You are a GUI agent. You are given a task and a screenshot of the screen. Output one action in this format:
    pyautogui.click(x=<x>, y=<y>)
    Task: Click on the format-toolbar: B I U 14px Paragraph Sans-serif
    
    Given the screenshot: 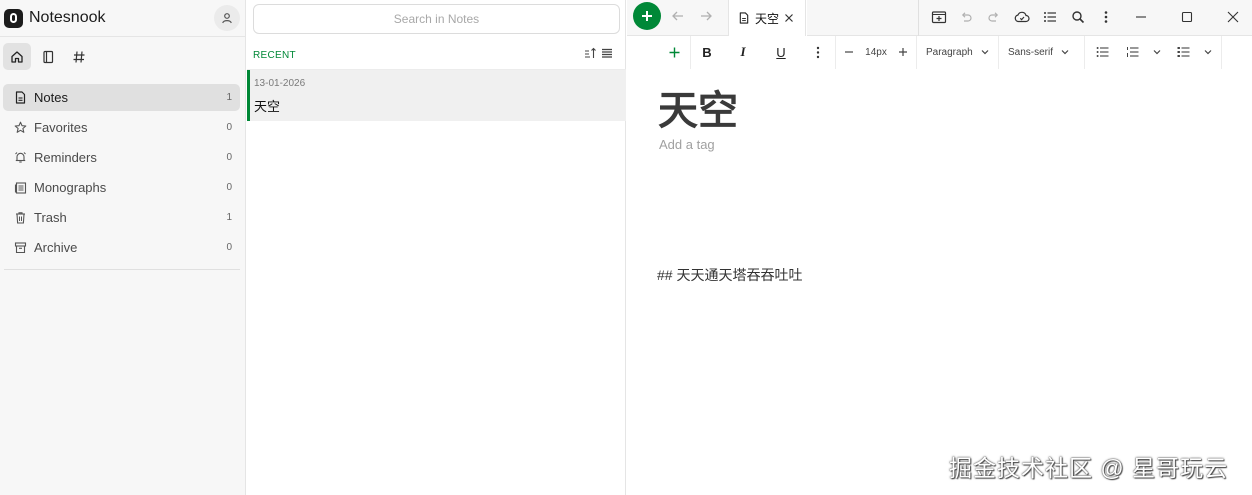 What is the action you would take?
    pyautogui.click(x=939, y=52)
    